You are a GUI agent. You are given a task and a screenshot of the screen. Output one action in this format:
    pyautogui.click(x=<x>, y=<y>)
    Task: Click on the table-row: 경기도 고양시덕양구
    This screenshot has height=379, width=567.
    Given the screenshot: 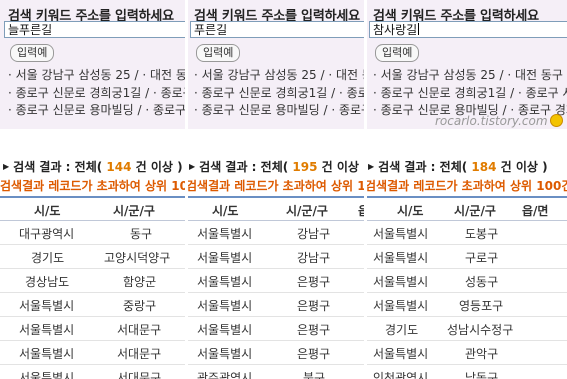 What is the action you would take?
    pyautogui.click(x=93, y=257)
    